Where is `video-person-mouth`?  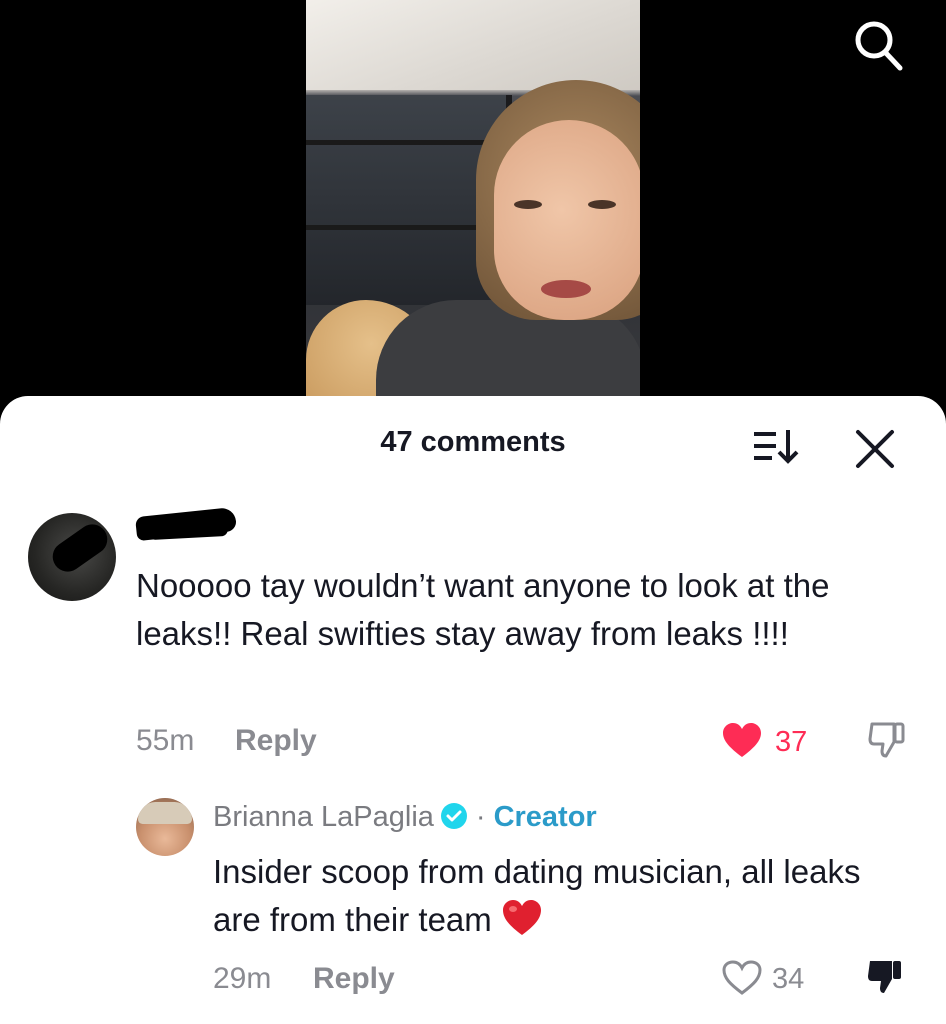 video-person-mouth is located at coordinates (566, 289).